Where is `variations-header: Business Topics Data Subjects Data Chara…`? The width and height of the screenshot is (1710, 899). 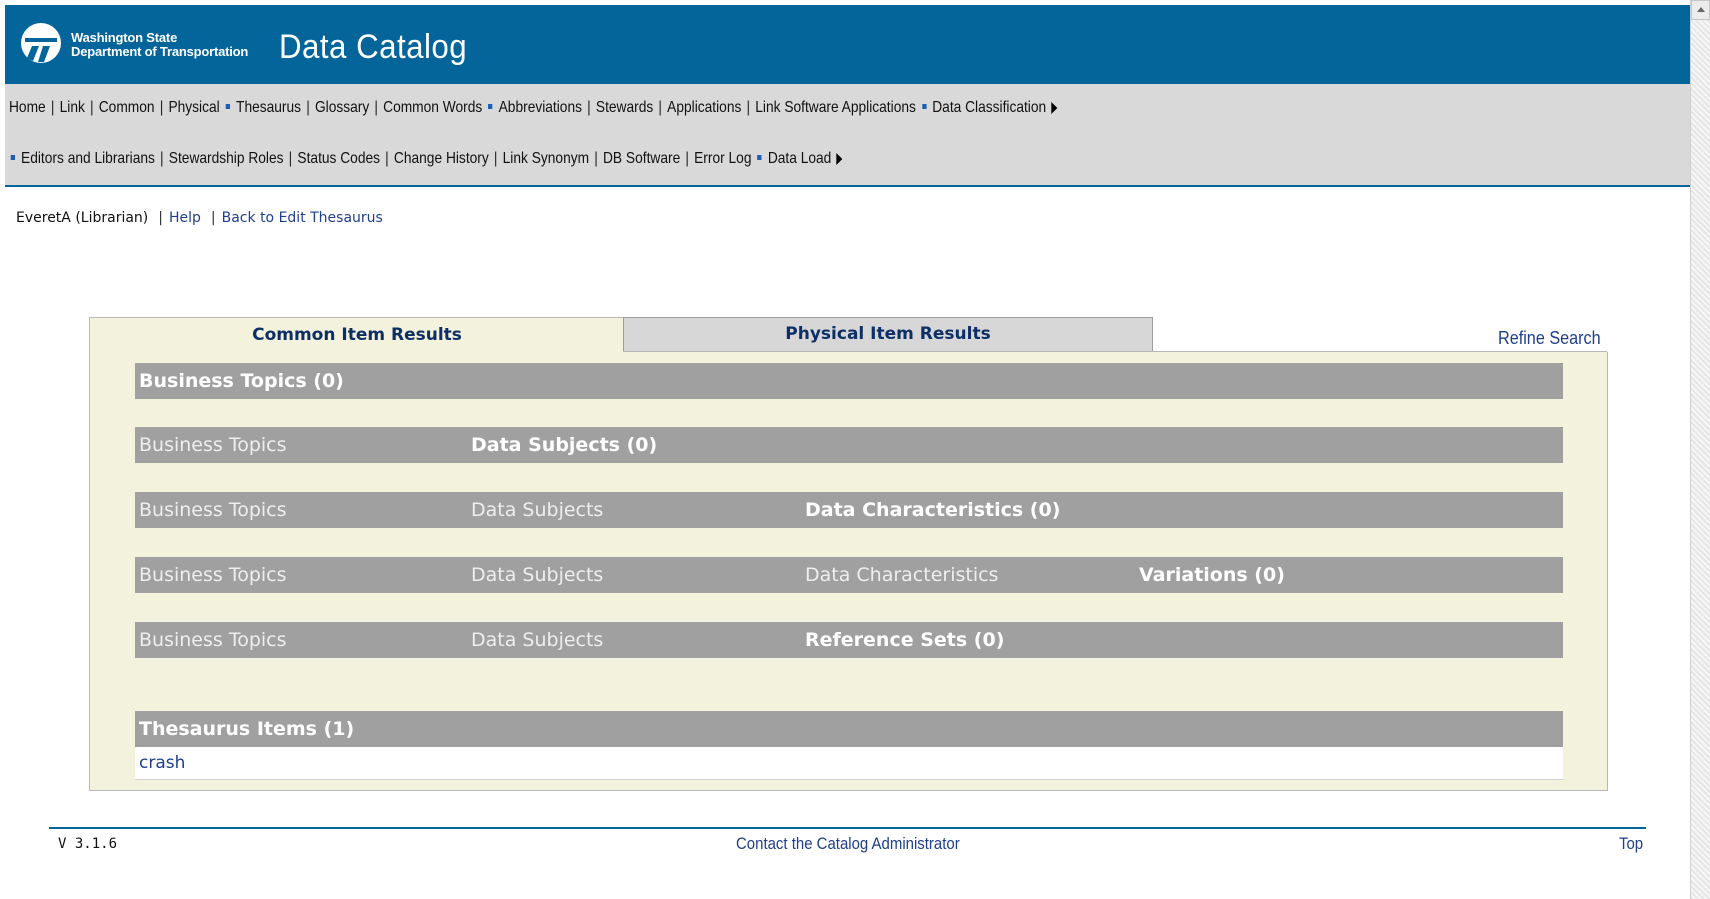 variations-header: Business Topics Data Subjects Data Chara… is located at coordinates (849, 575).